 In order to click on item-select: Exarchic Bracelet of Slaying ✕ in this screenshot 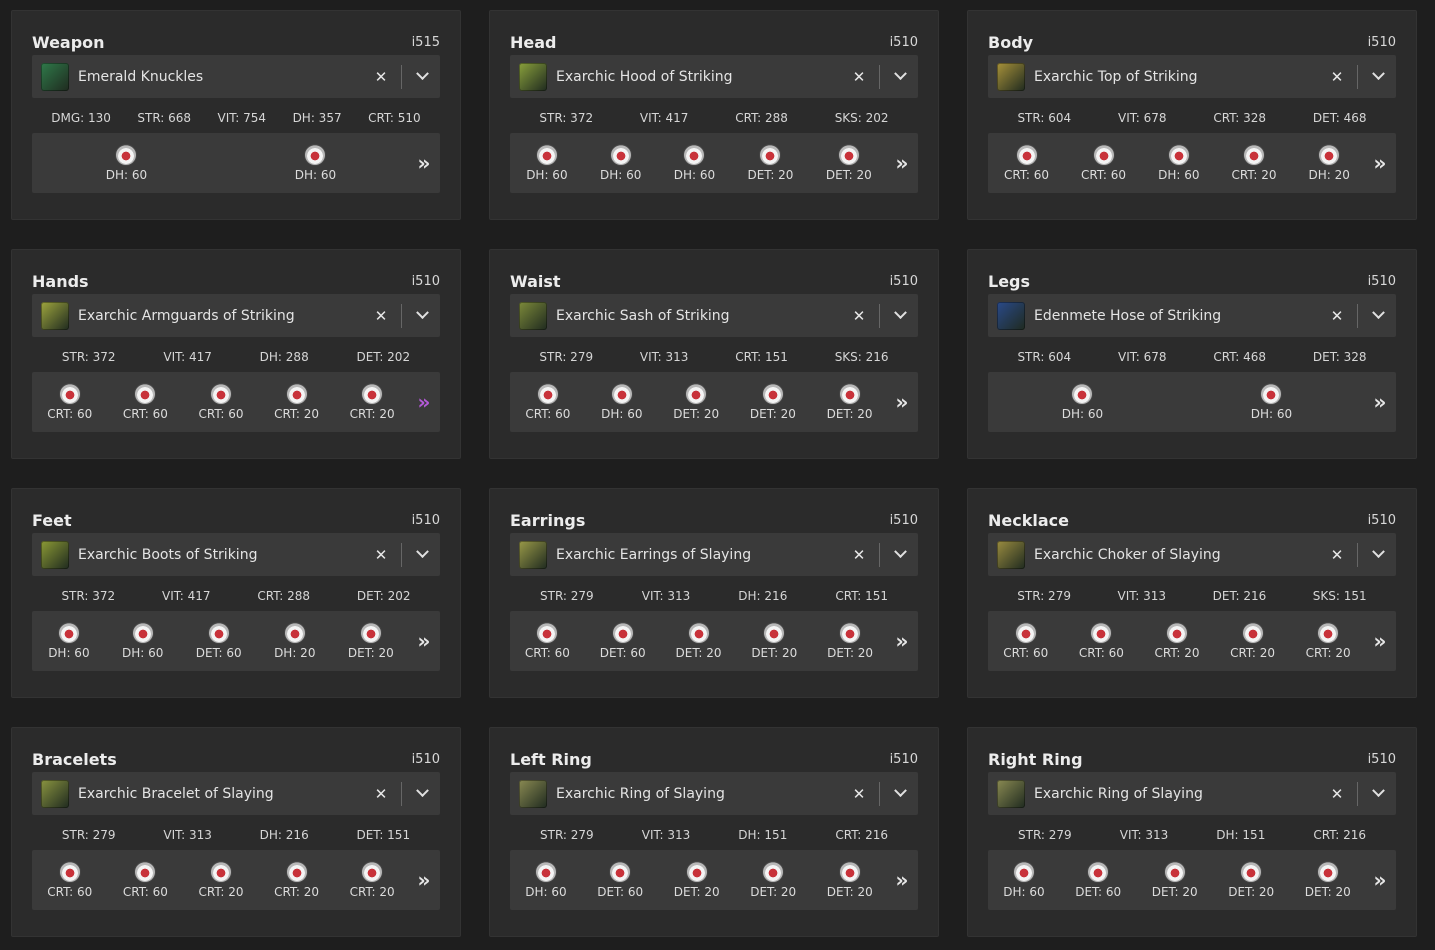, I will do `click(236, 793)`.